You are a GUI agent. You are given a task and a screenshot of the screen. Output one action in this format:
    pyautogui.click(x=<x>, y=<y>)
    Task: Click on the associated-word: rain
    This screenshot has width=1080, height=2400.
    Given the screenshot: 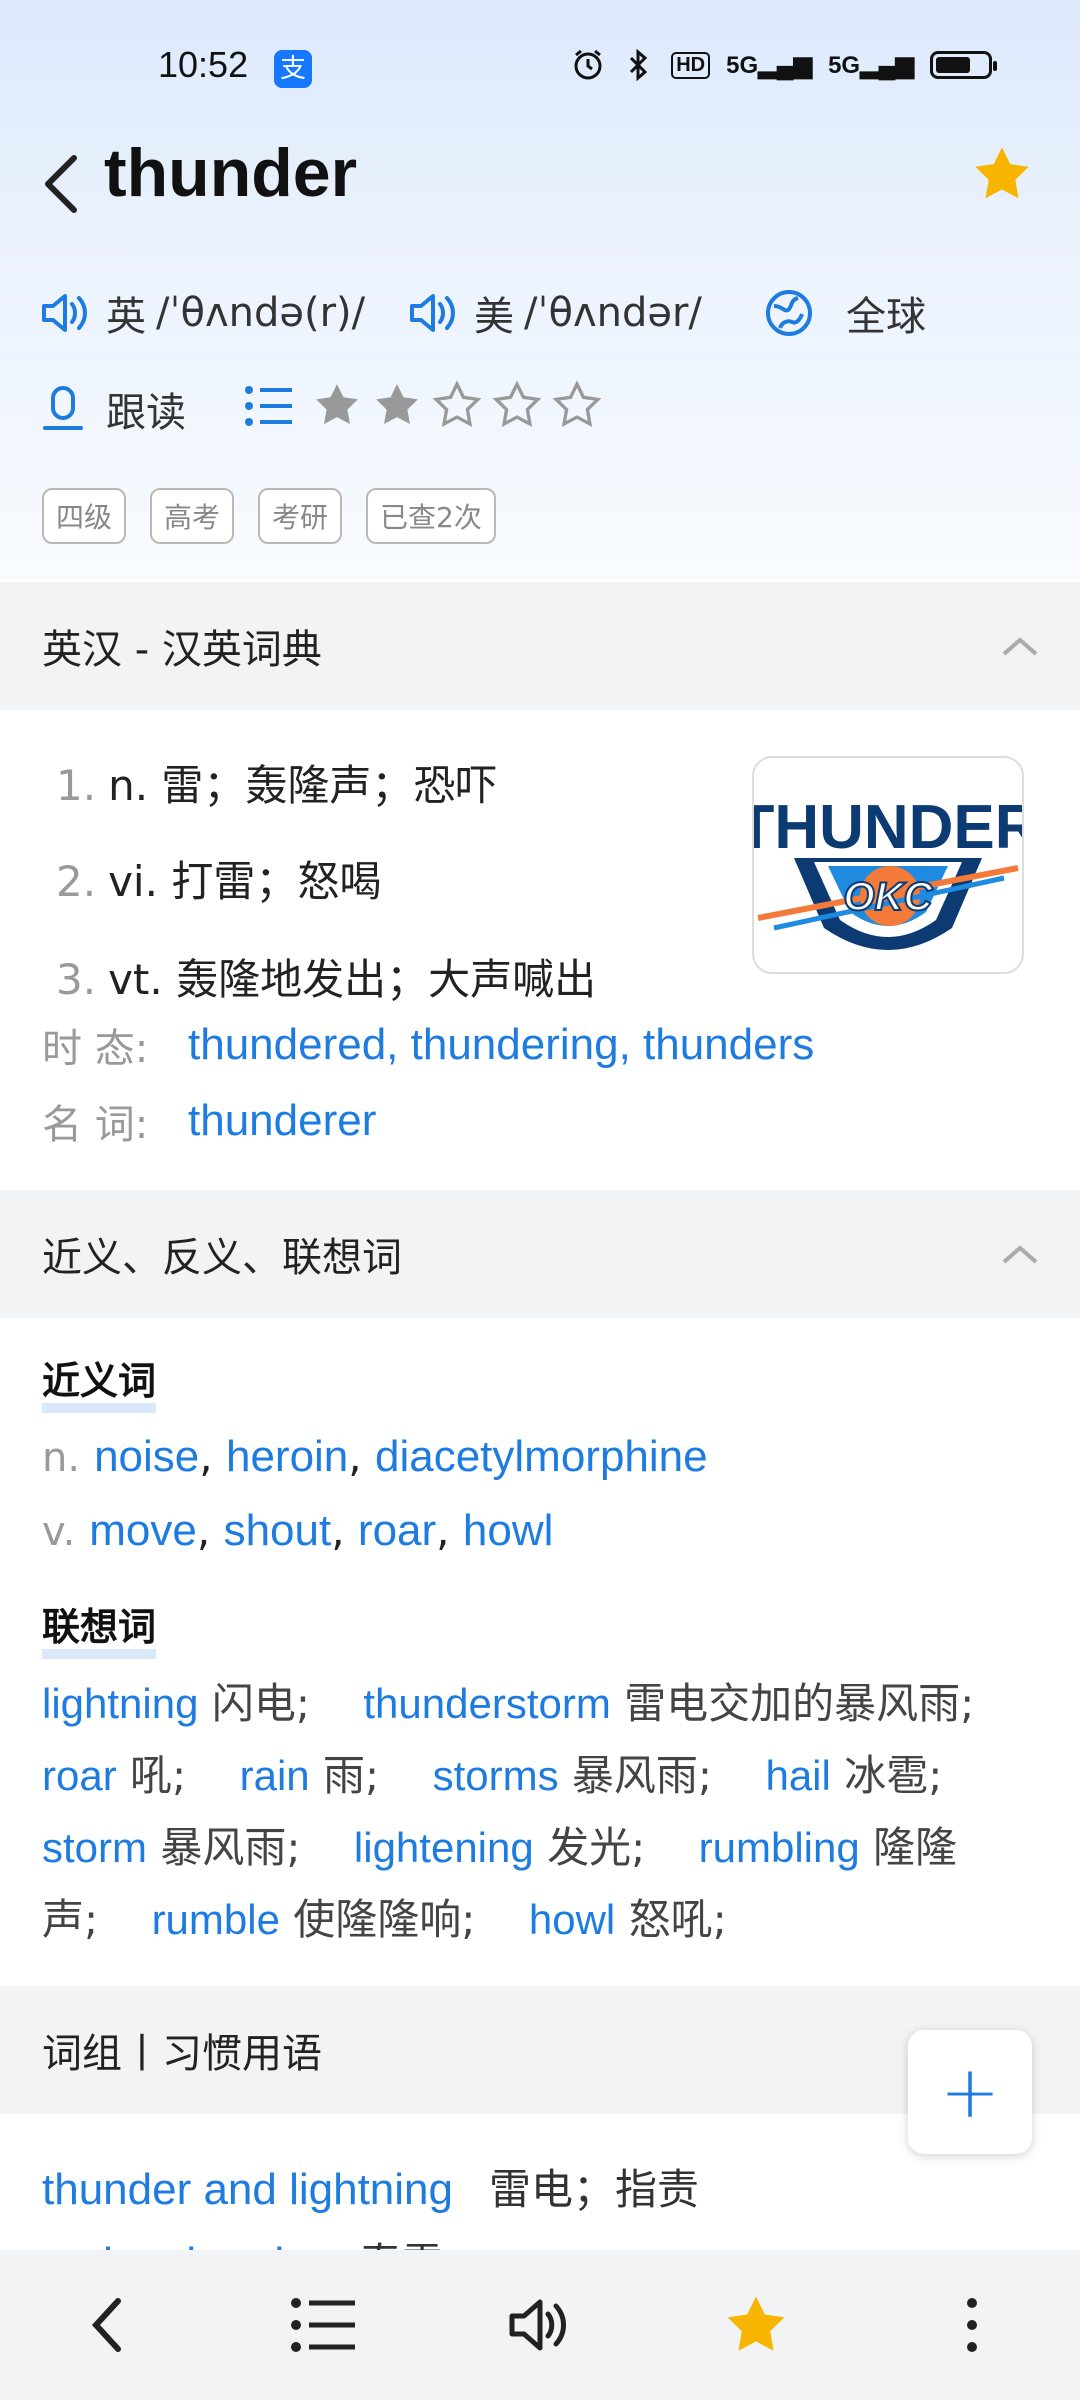 What is the action you would take?
    pyautogui.click(x=275, y=1775)
    